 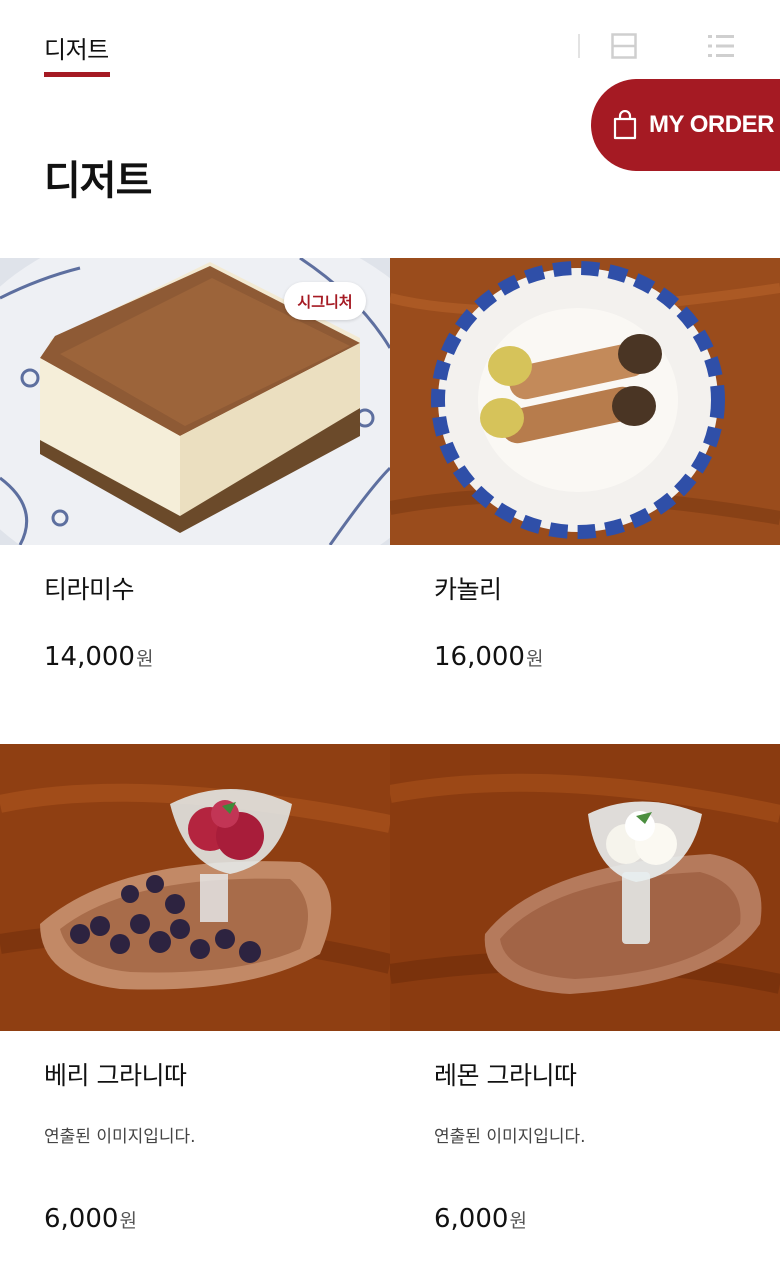 What do you see at coordinates (195, 401) in the screenshot?
I see `tiramisu-photo: 시그니처` at bounding box center [195, 401].